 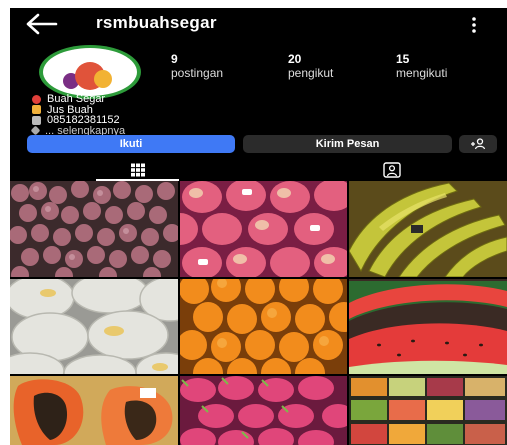 I want to click on tab-tagged, so click(x=391, y=170).